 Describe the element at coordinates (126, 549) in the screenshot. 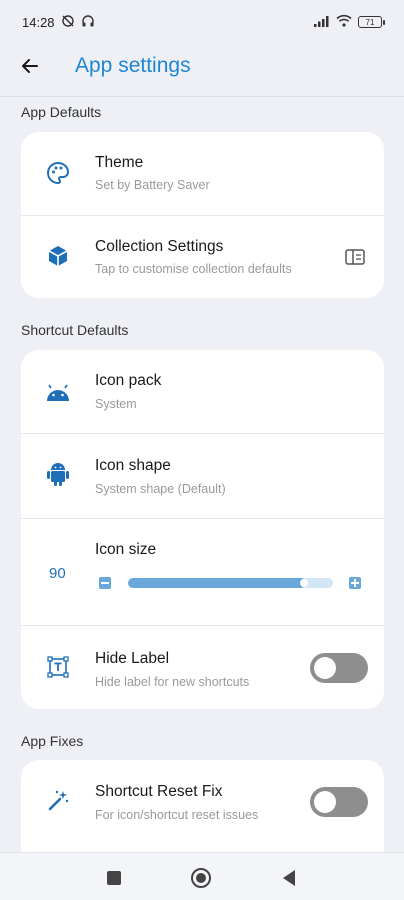

I see `icon-size-title: Icon size` at that location.